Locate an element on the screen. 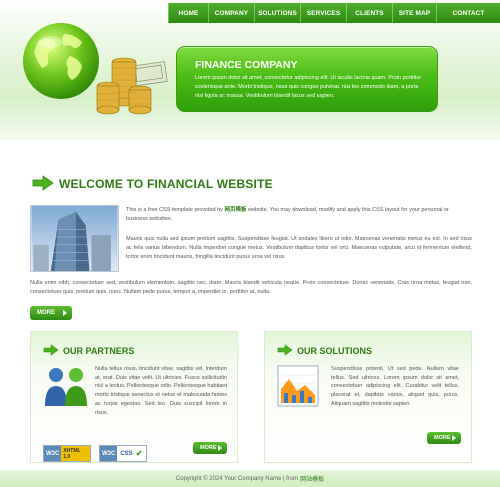 The height and width of the screenshot is (487, 500). nav-contact: CONTACT is located at coordinates (468, 13).